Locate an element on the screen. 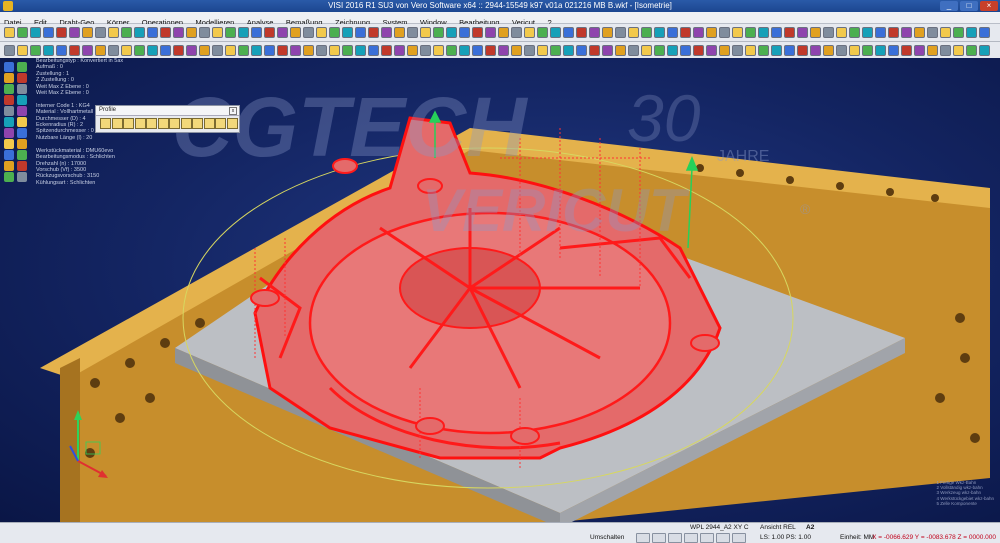 The height and width of the screenshot is (543, 1000). maximize-button: □ is located at coordinates (969, 6).